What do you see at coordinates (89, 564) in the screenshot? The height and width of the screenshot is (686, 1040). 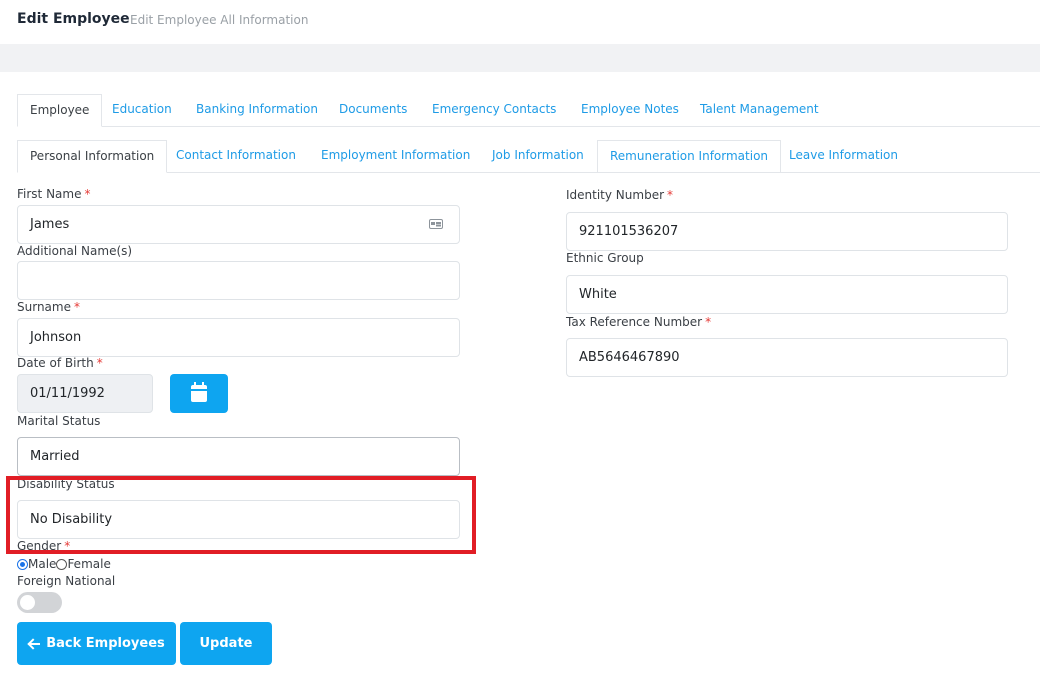 I see `gender-female-label: Female` at bounding box center [89, 564].